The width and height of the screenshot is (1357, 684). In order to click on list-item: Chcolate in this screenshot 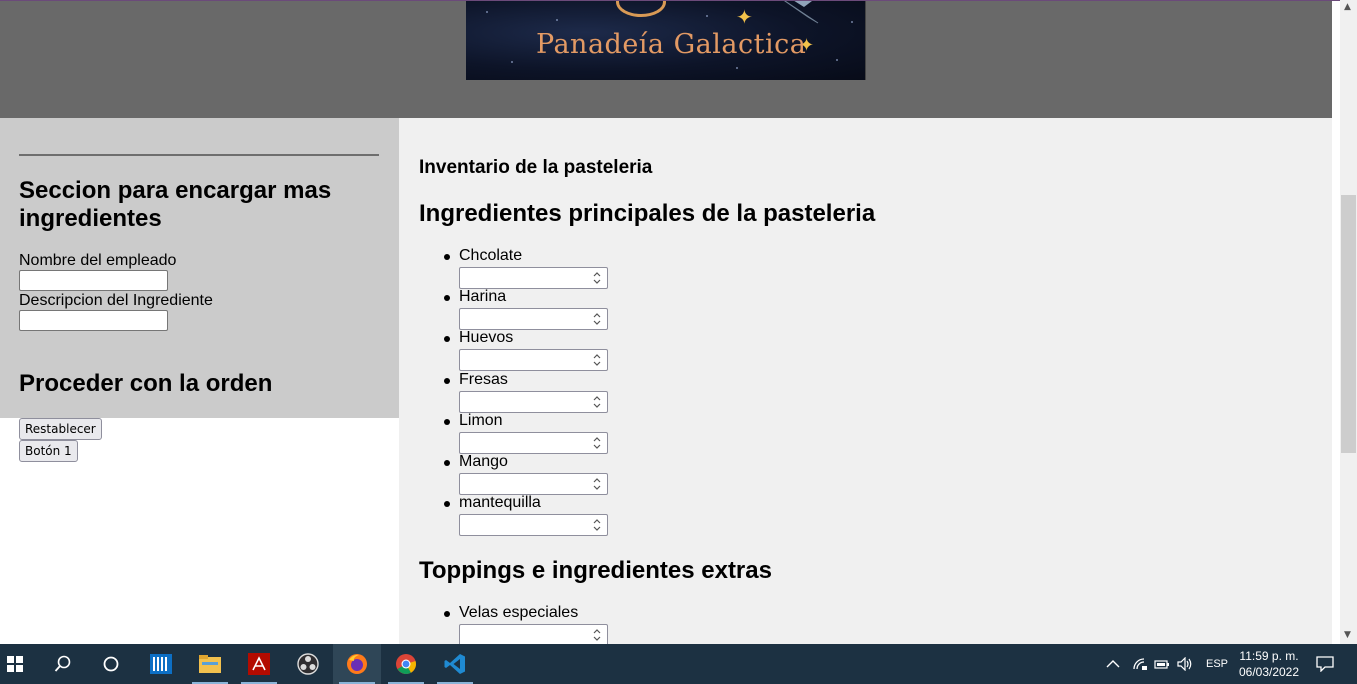, I will do `click(483, 256)`.